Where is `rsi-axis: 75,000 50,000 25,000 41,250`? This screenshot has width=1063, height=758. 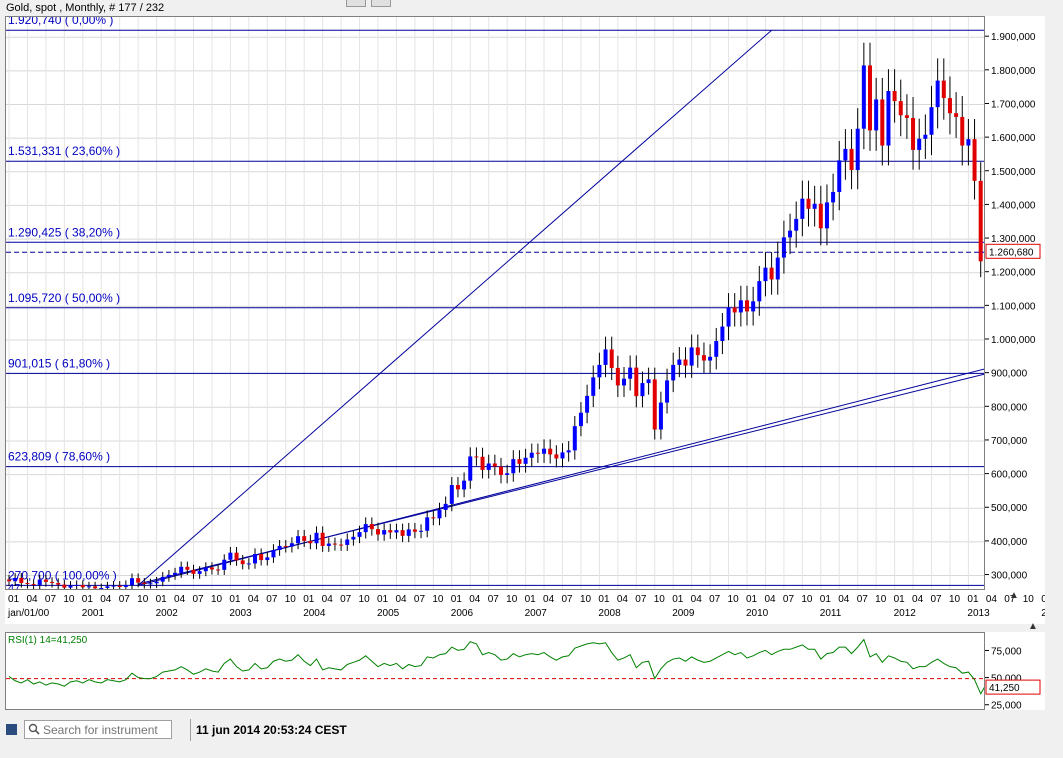 rsi-axis: 75,000 50,000 25,000 41,250 is located at coordinates (1015, 671).